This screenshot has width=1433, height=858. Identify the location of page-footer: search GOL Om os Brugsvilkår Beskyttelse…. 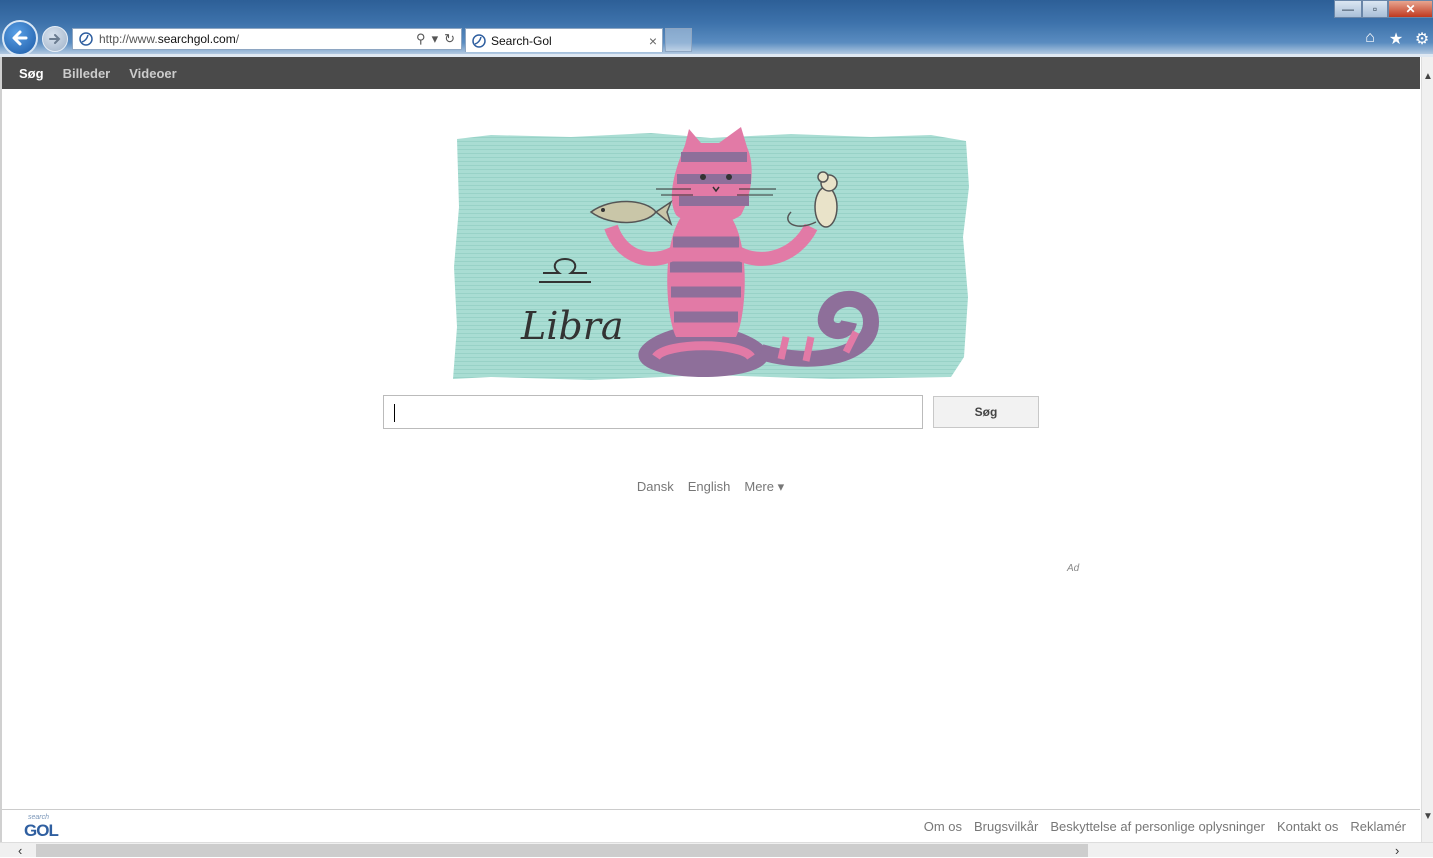
(711, 825).